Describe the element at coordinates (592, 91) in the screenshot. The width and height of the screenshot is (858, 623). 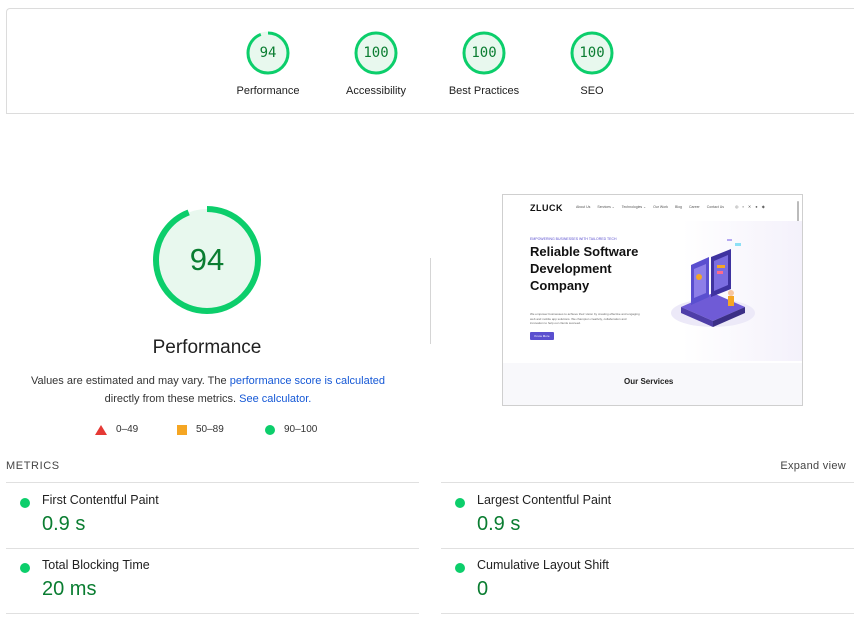
I see `gauge-label: SEO` at that location.